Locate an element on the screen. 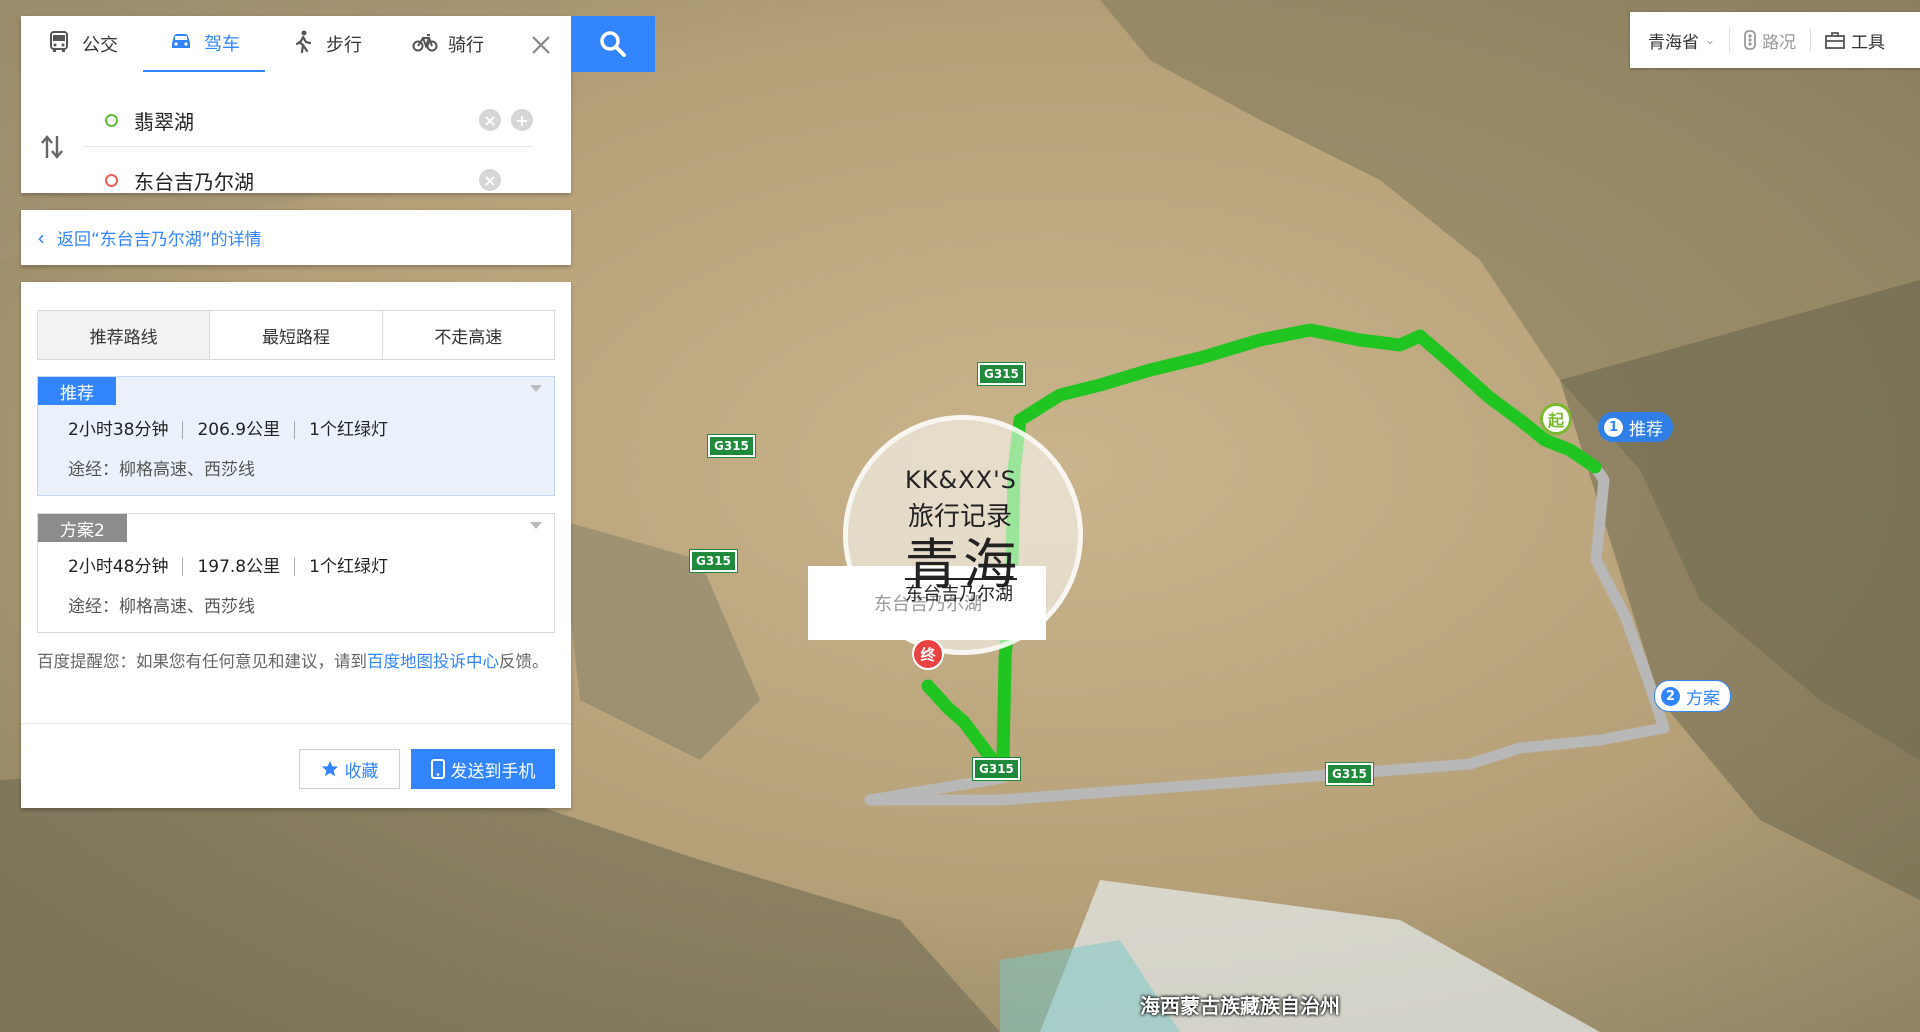 This screenshot has width=1920, height=1032. close-icon is located at coordinates (541, 45).